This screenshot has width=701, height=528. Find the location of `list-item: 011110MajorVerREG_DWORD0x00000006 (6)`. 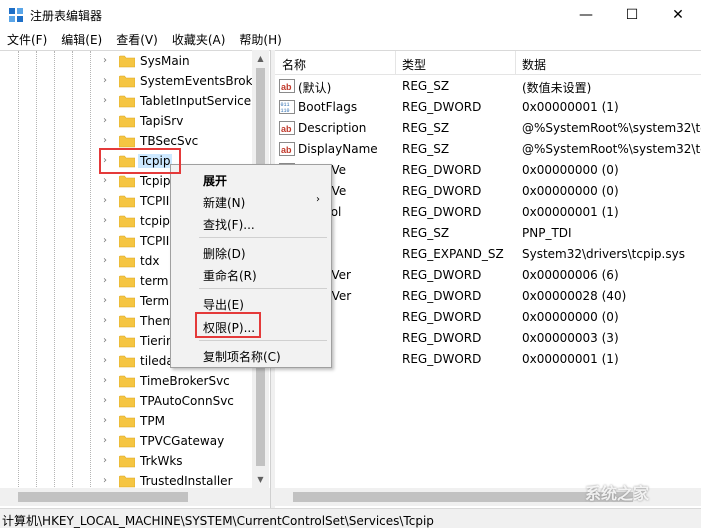

list-item: 011110MajorVerREG_DWORD0x00000006 (6) is located at coordinates (488, 275).